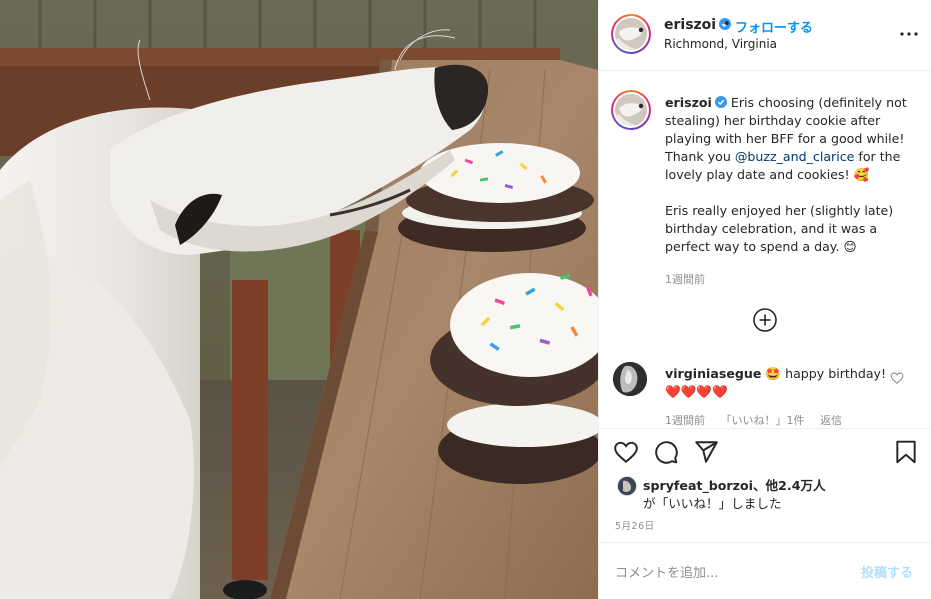  I want to click on comment-reply-button: 返信, so click(831, 420).